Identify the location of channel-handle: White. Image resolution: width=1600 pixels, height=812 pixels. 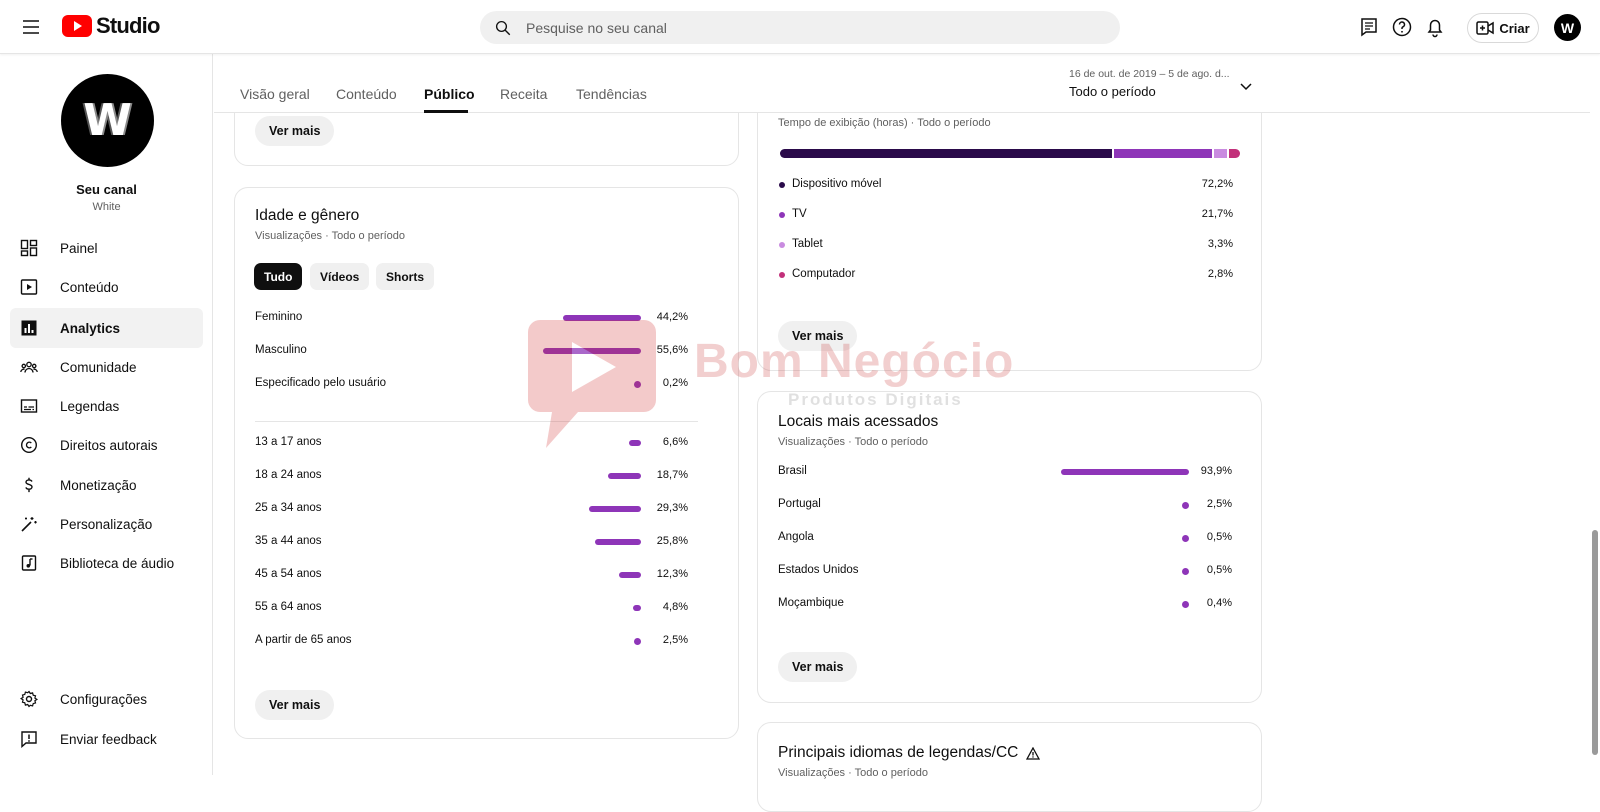
(106, 207).